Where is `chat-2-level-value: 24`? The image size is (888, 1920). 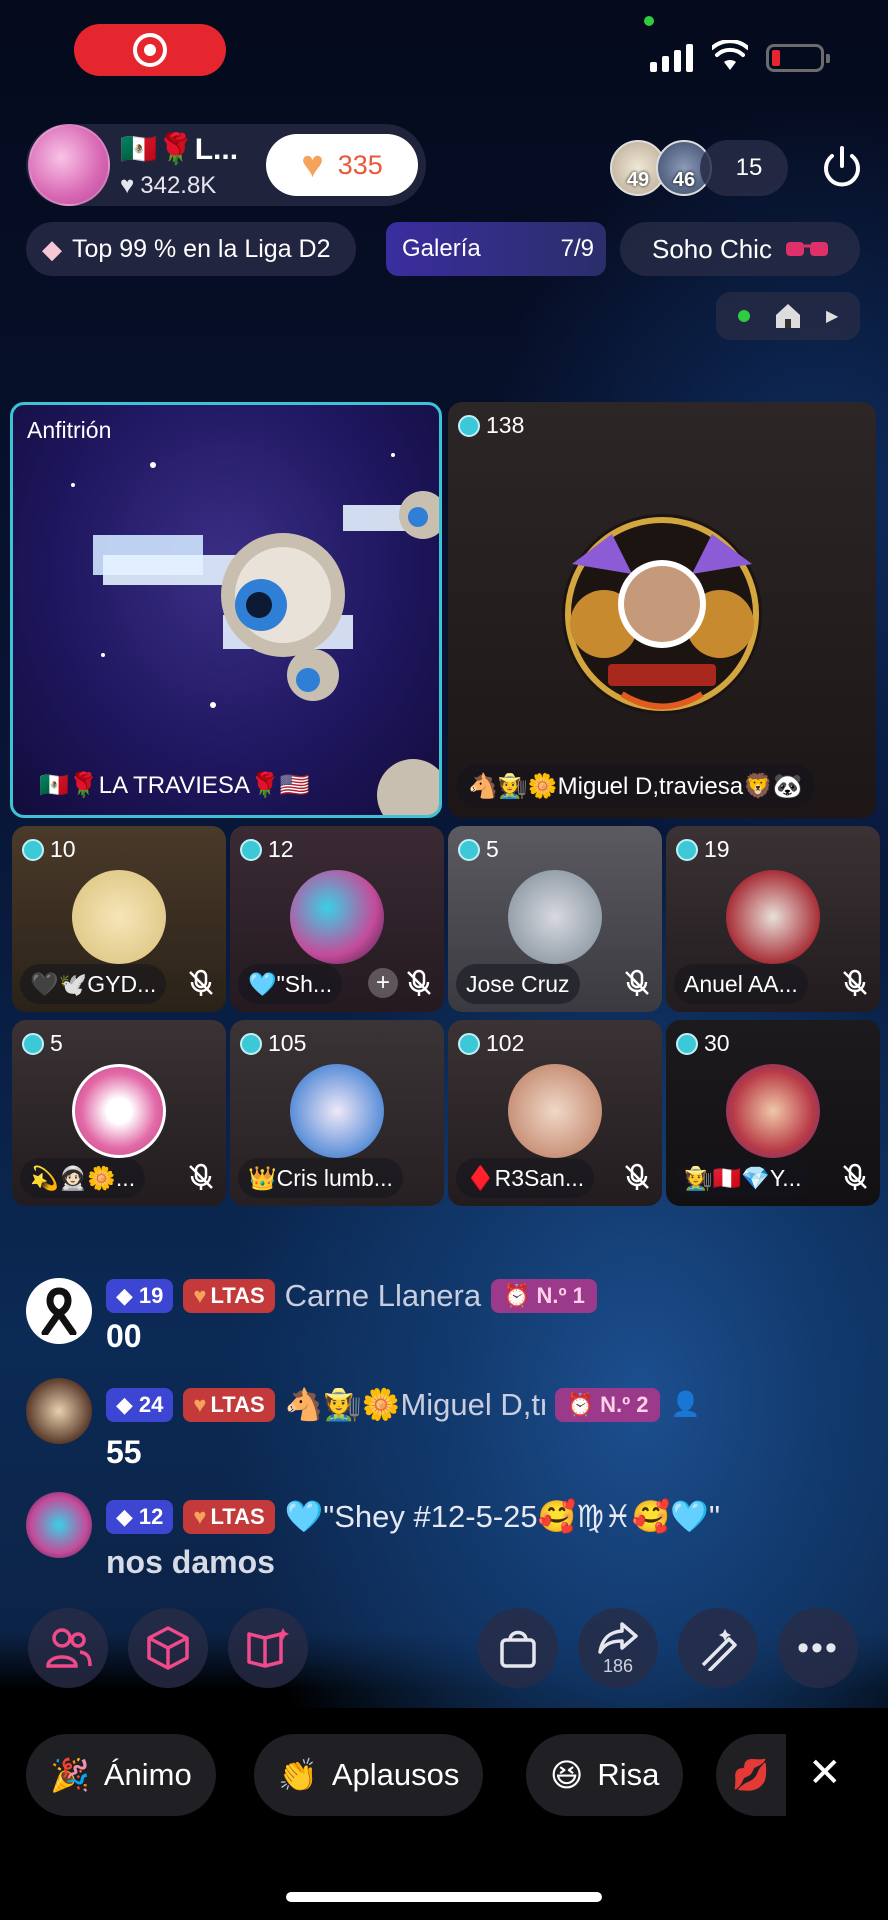 chat-2-level-value: 24 is located at coordinates (151, 1404).